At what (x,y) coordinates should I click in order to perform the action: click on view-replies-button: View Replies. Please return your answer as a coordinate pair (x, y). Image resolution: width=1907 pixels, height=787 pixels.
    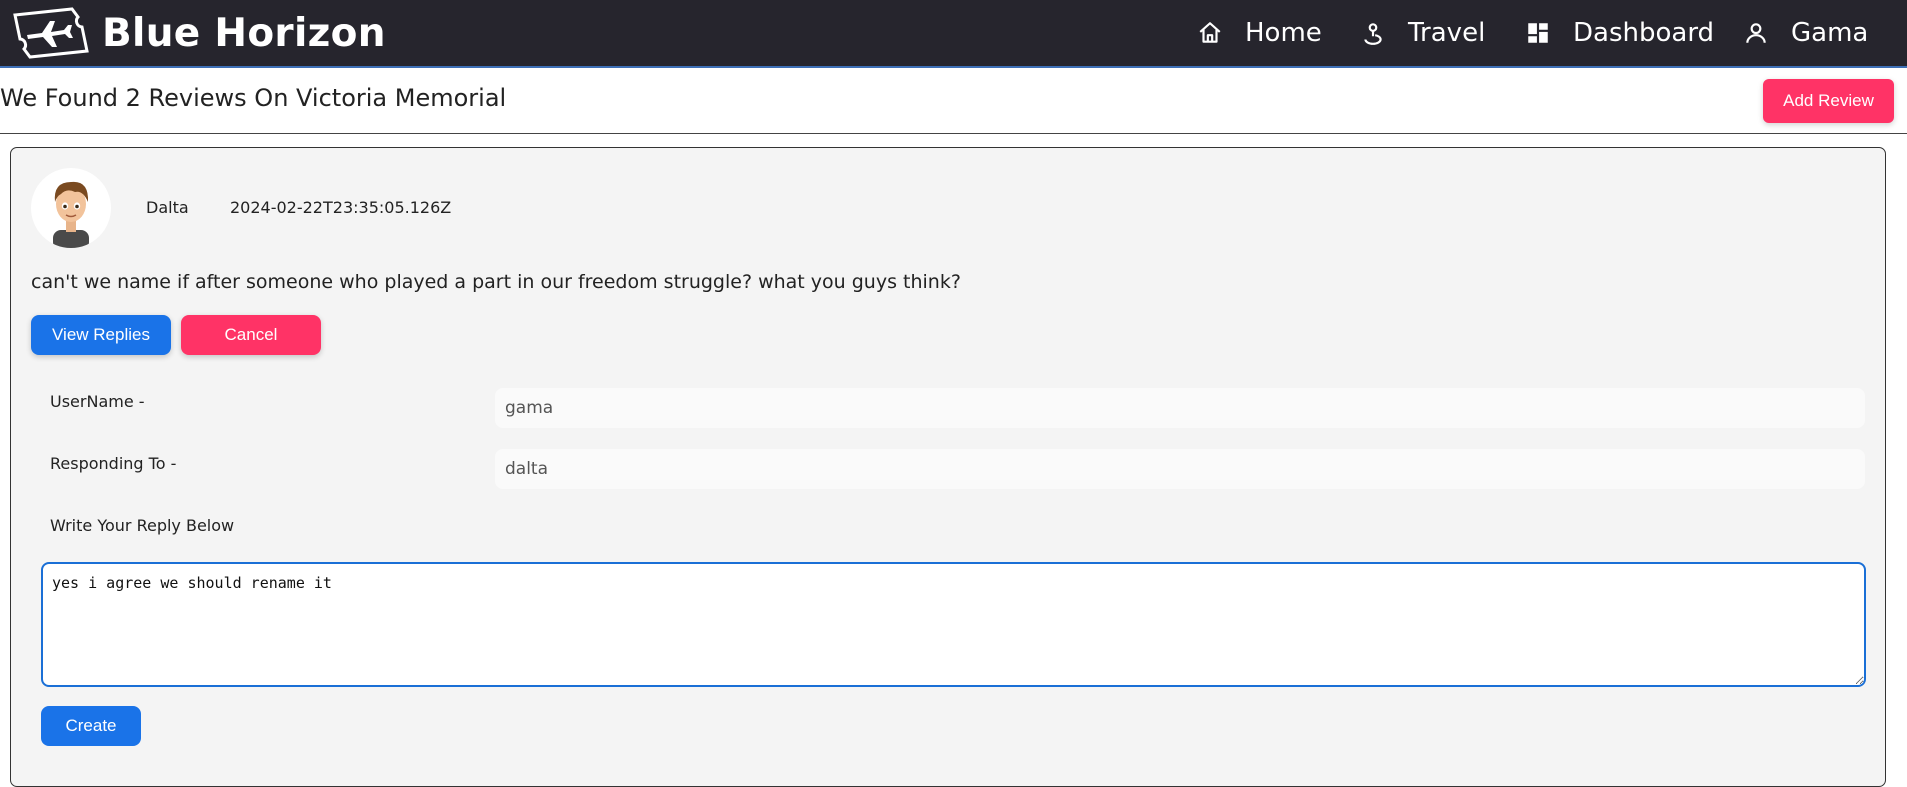
    Looking at the image, I should click on (101, 335).